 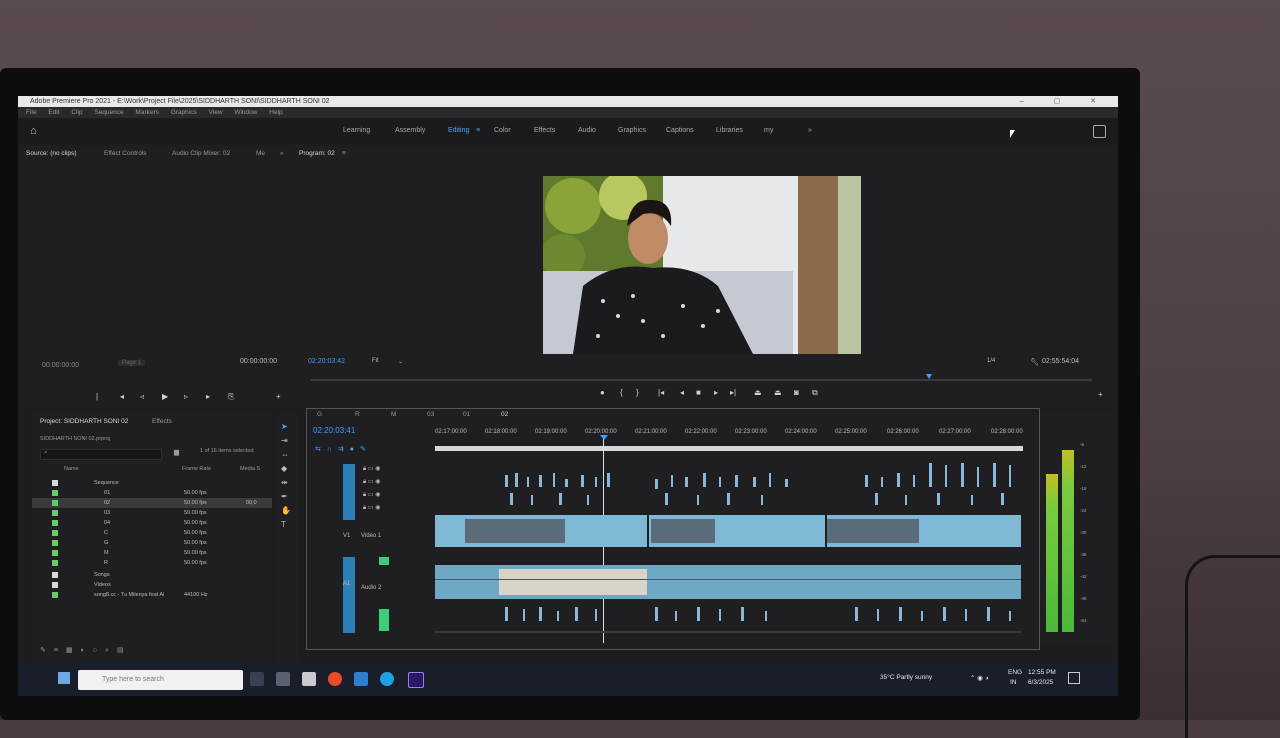 I want to click on language-indicator: ENG, so click(x=1015, y=672).